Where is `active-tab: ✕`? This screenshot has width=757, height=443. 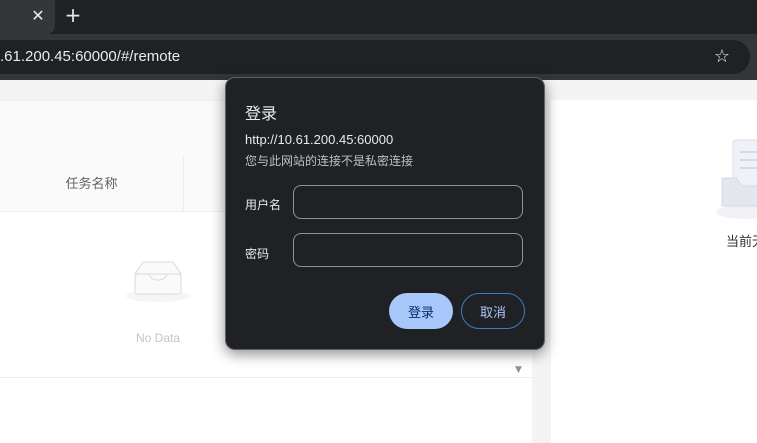 active-tab: ✕ is located at coordinates (27, 17).